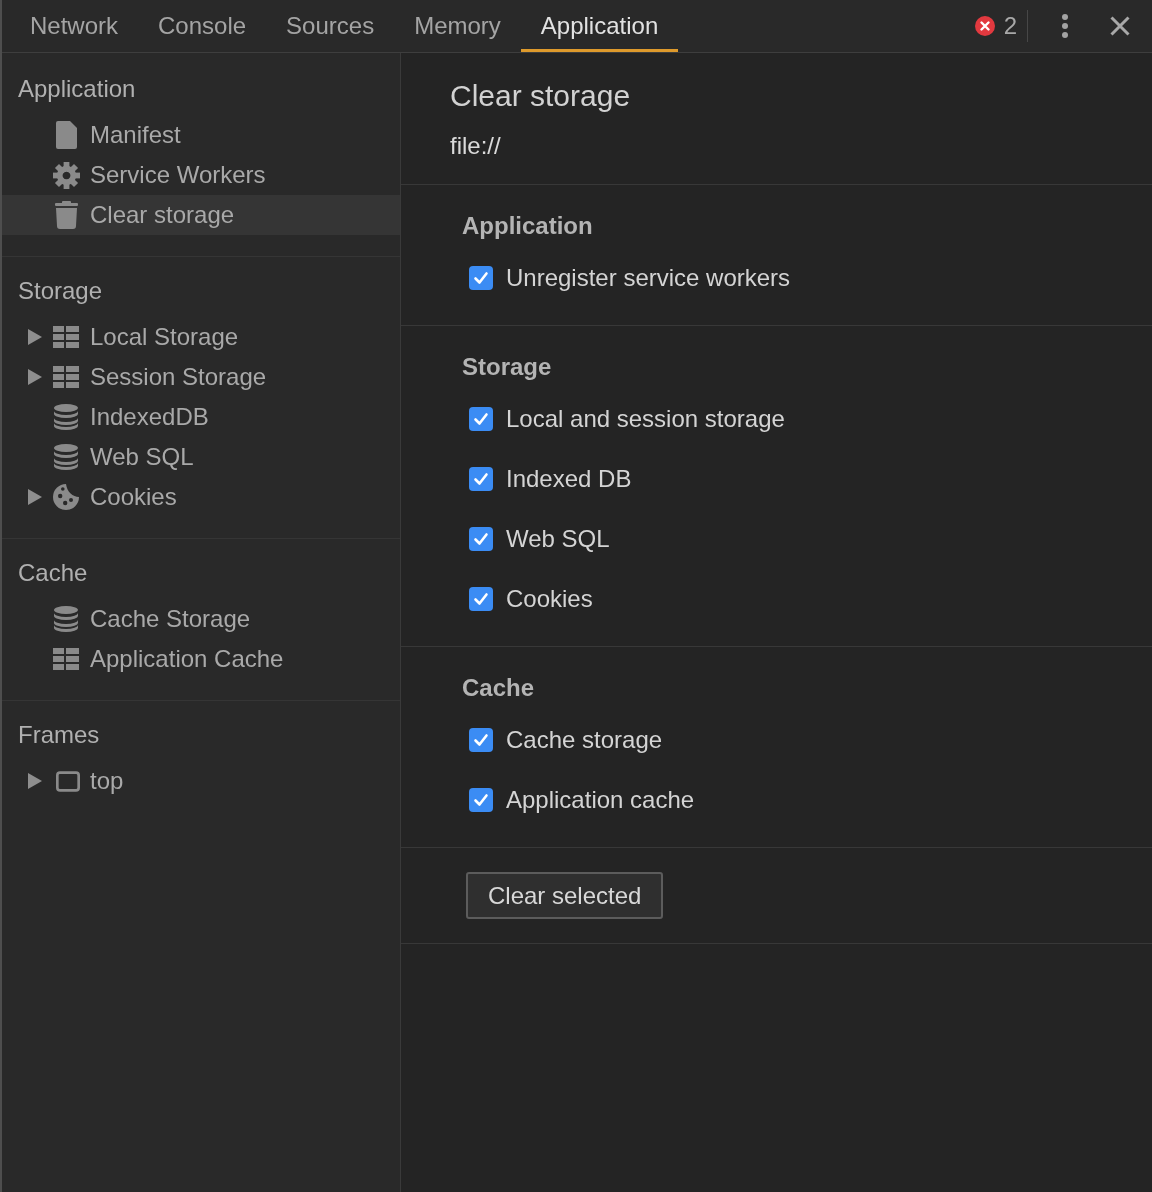  Describe the element at coordinates (201, 175) in the screenshot. I see `sidebar-item: Service Workers` at that location.